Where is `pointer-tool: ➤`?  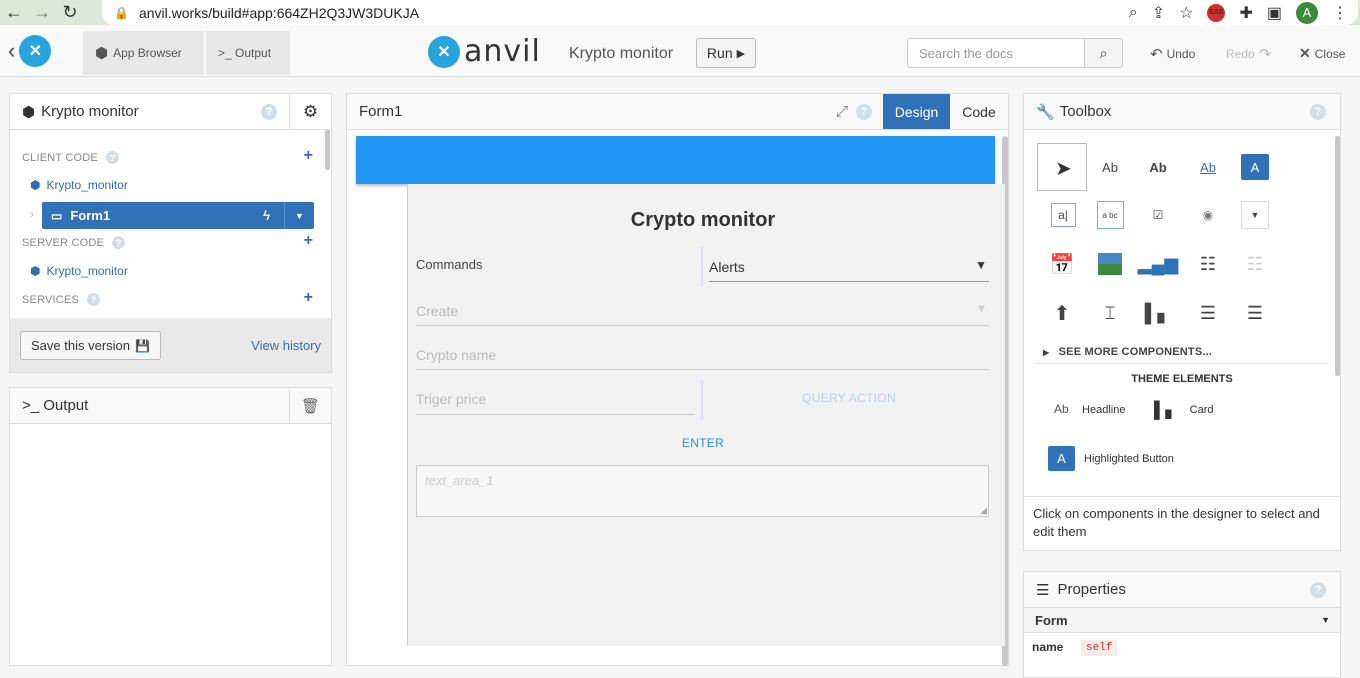
pointer-tool: ➤ is located at coordinates (1062, 167).